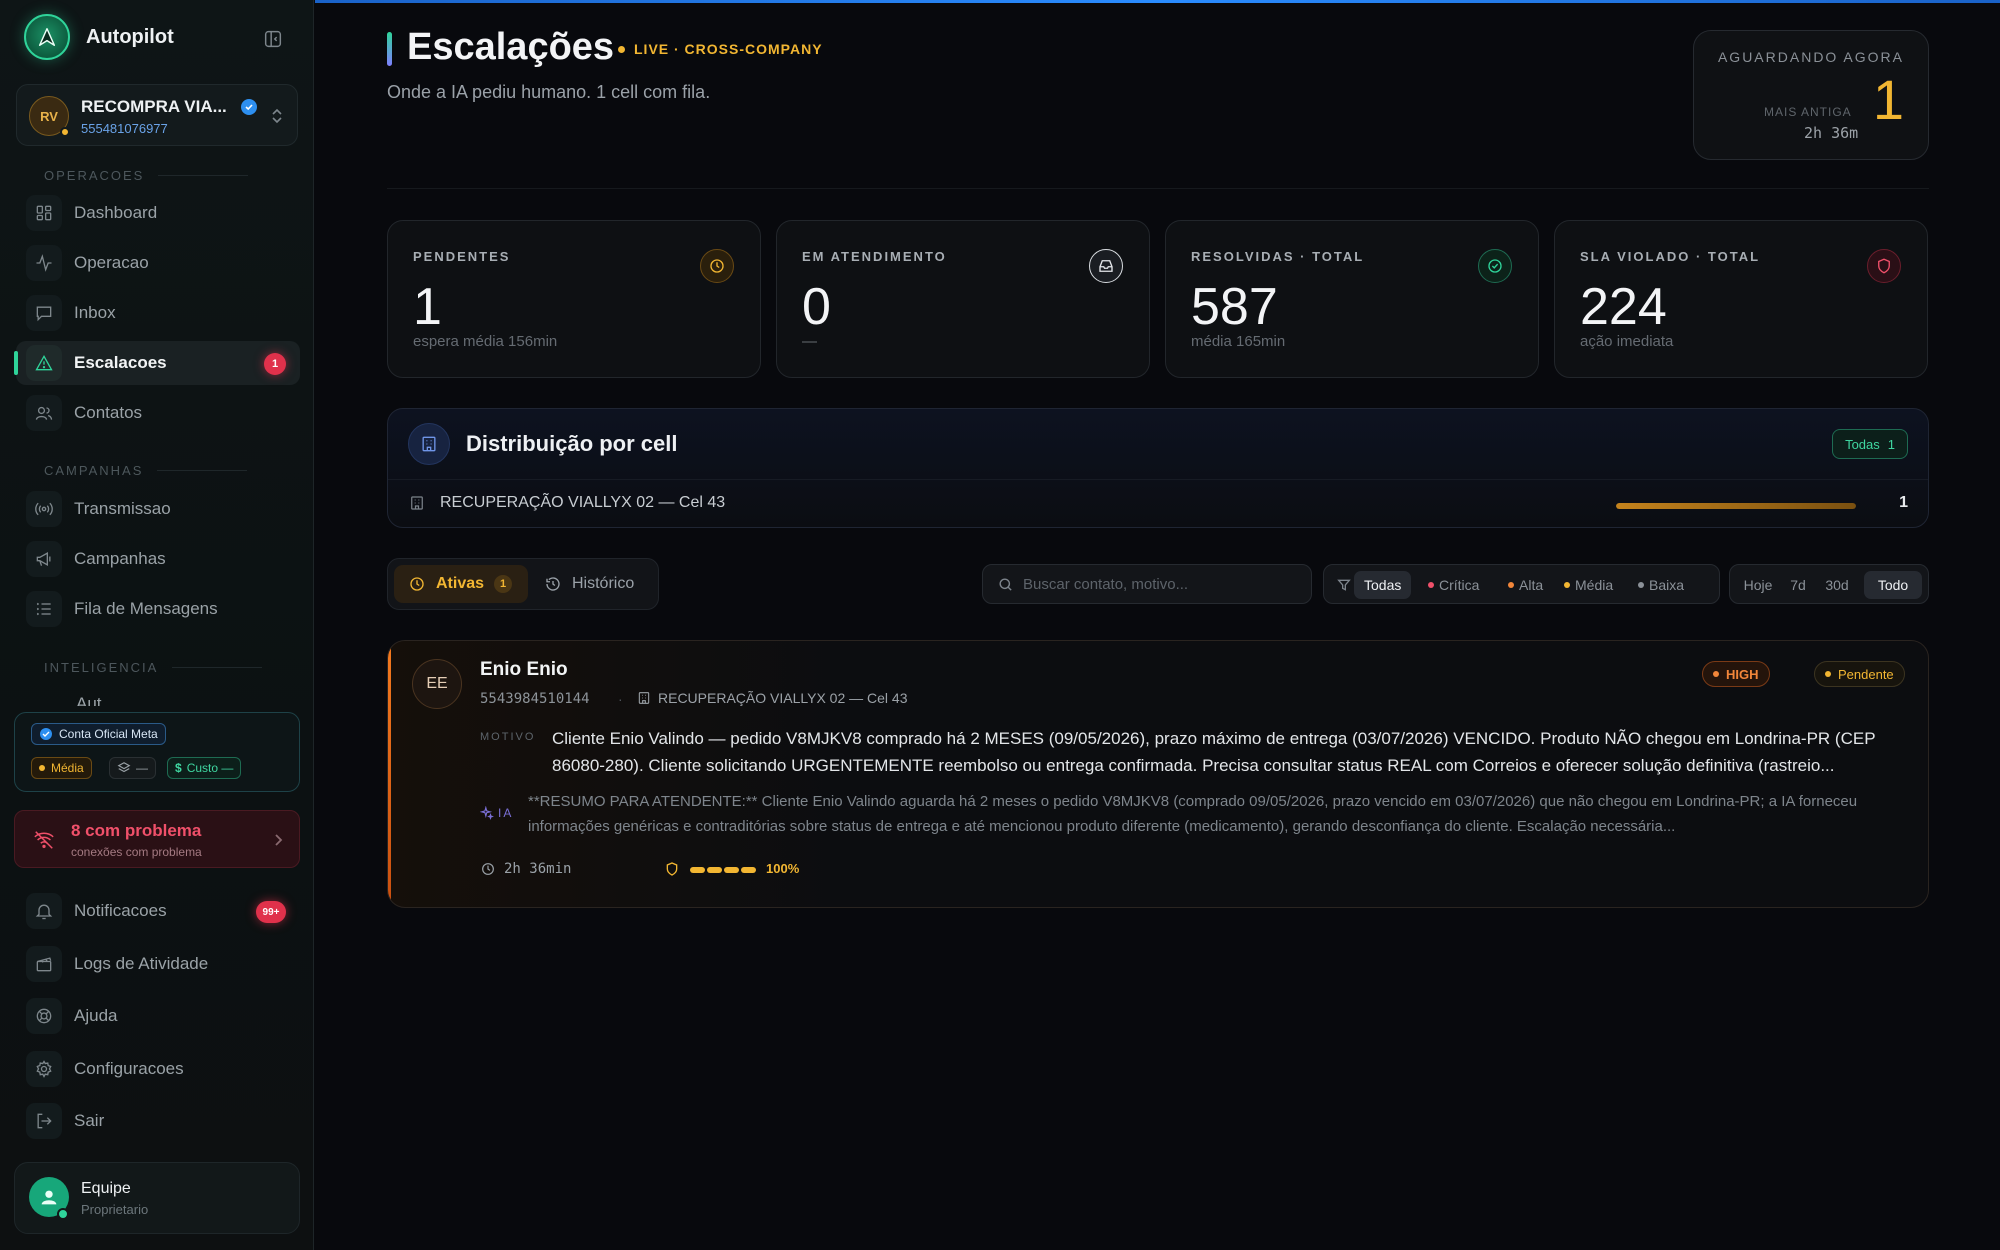 Image resolution: width=2000 pixels, height=1250 pixels. Describe the element at coordinates (63, 1214) in the screenshot. I see `user-online-dot` at that location.